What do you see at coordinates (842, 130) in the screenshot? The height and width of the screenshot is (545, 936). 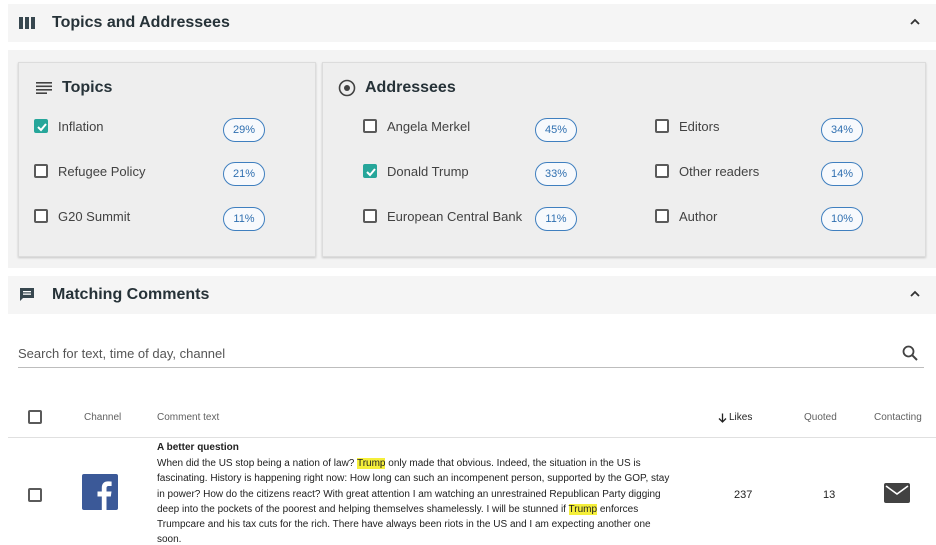 I see `addressee-percent-badge: 34%` at bounding box center [842, 130].